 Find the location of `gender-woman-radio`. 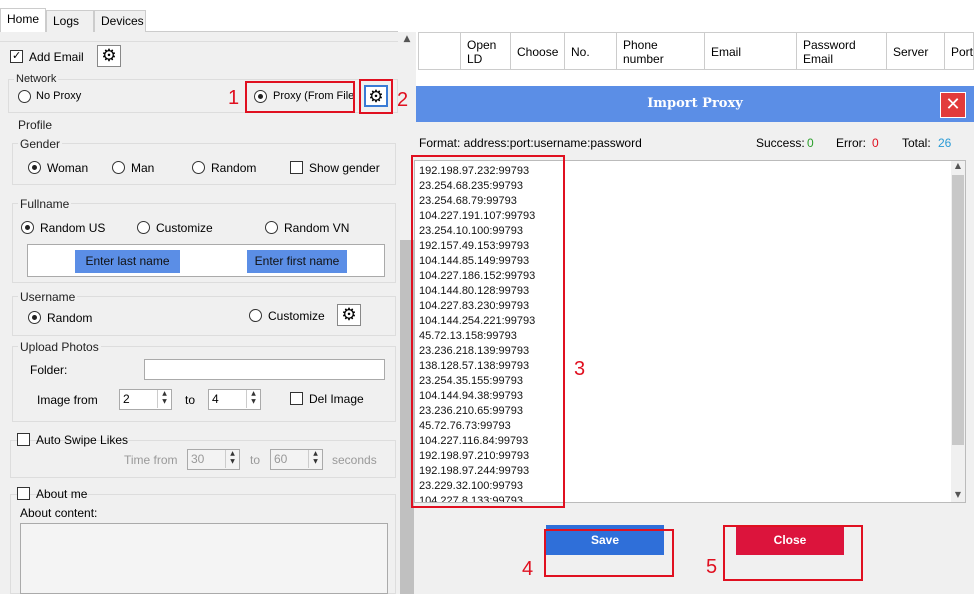

gender-woman-radio is located at coordinates (34, 167).